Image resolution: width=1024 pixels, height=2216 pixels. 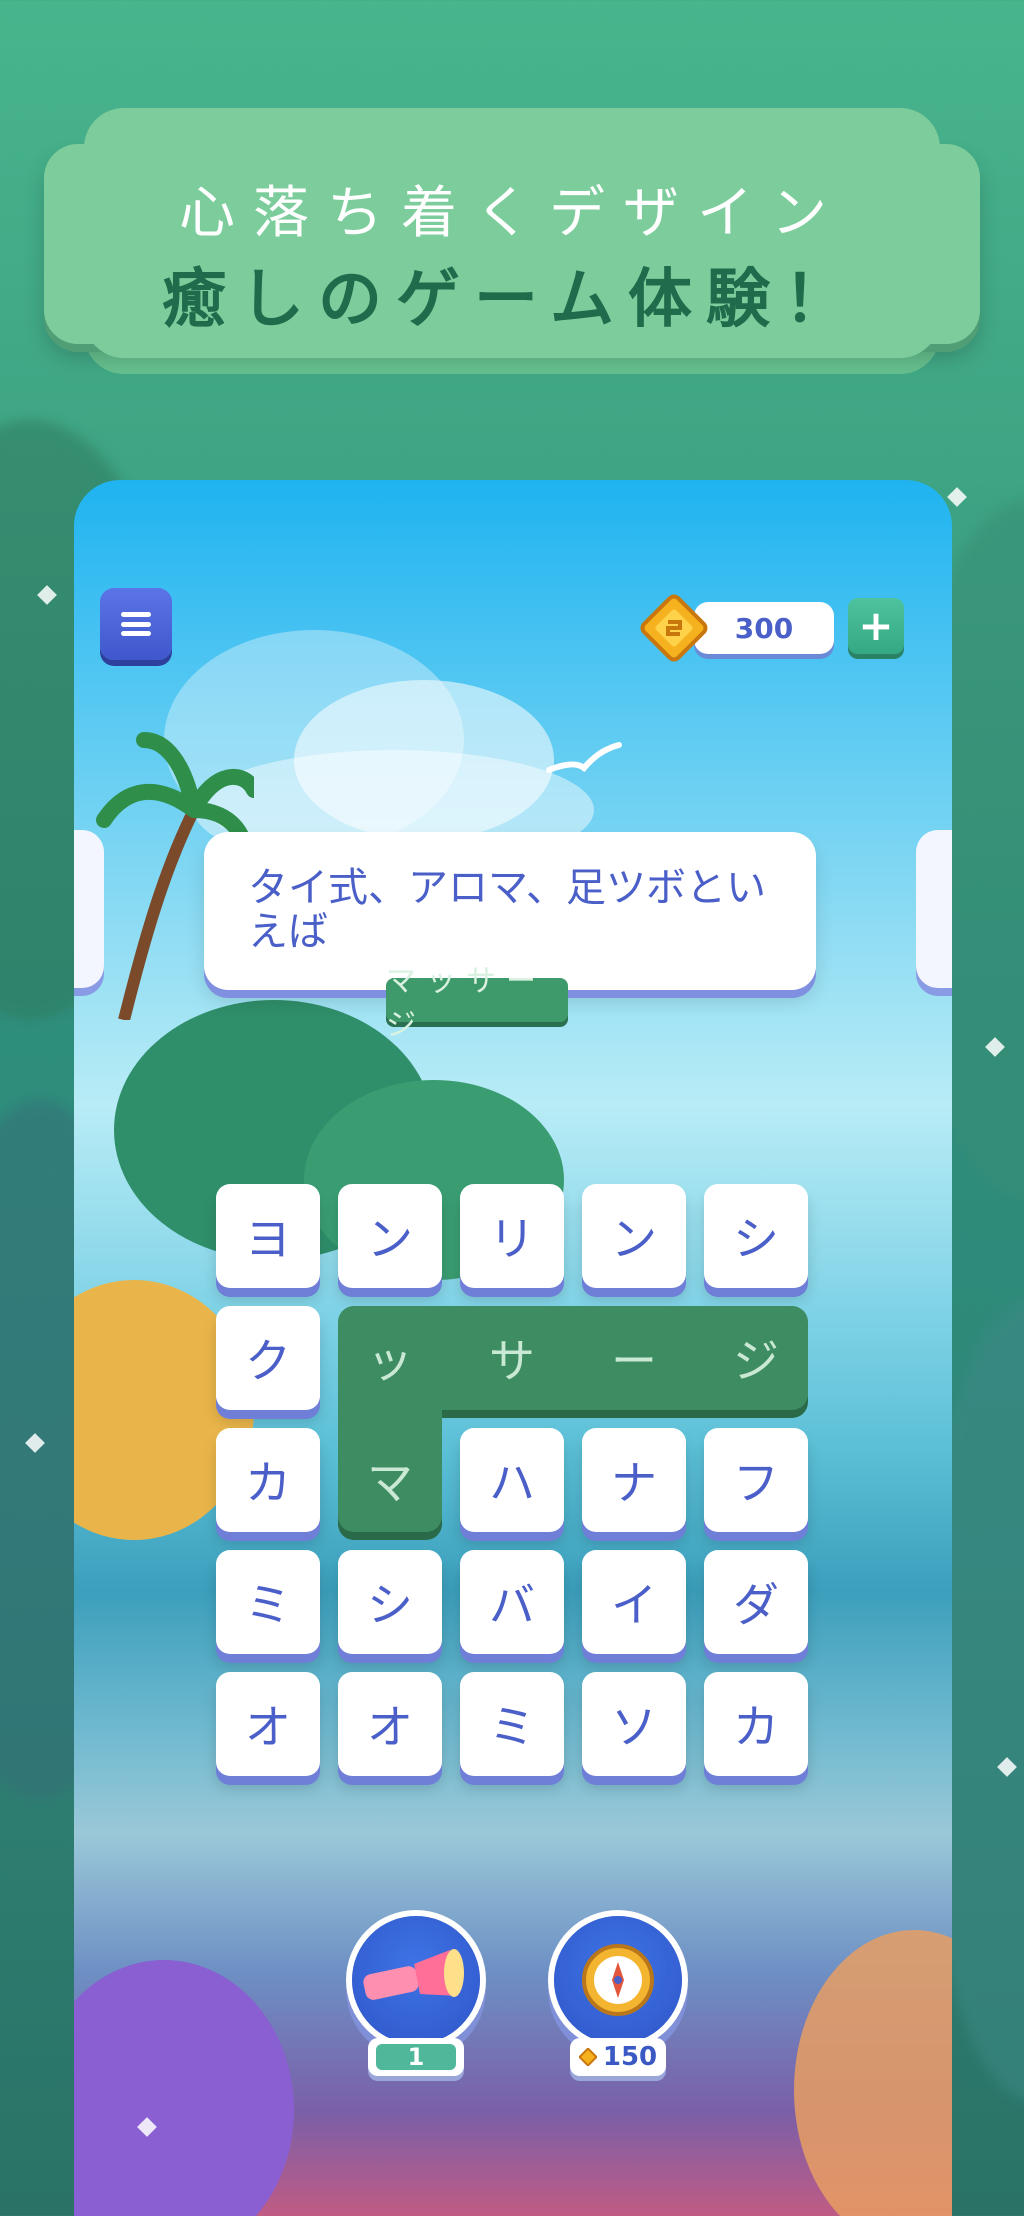 What do you see at coordinates (634, 1480) in the screenshot?
I see `letter-tile: ナ` at bounding box center [634, 1480].